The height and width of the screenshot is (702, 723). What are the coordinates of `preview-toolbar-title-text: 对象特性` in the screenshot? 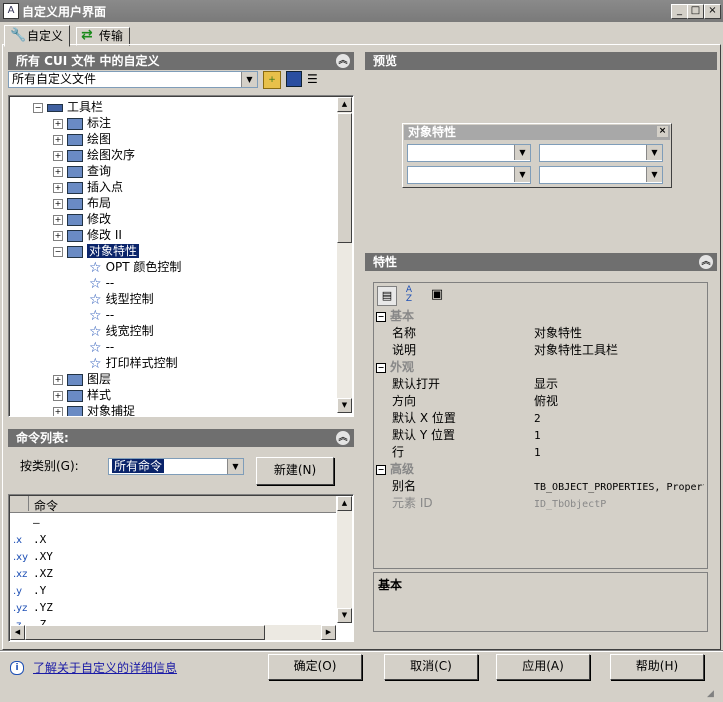 It's located at (432, 132).